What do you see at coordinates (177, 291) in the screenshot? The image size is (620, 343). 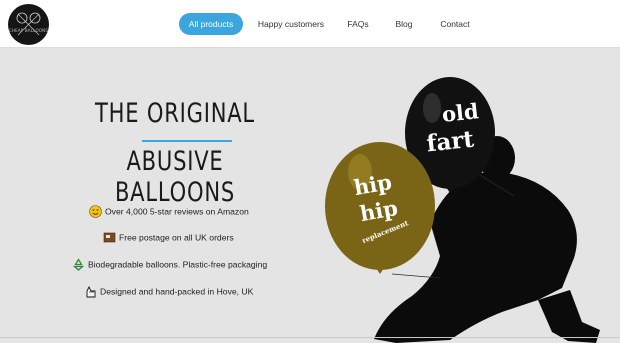 I see `feature-handpacked-text: Designed and hand-packed in Hove, UK` at bounding box center [177, 291].